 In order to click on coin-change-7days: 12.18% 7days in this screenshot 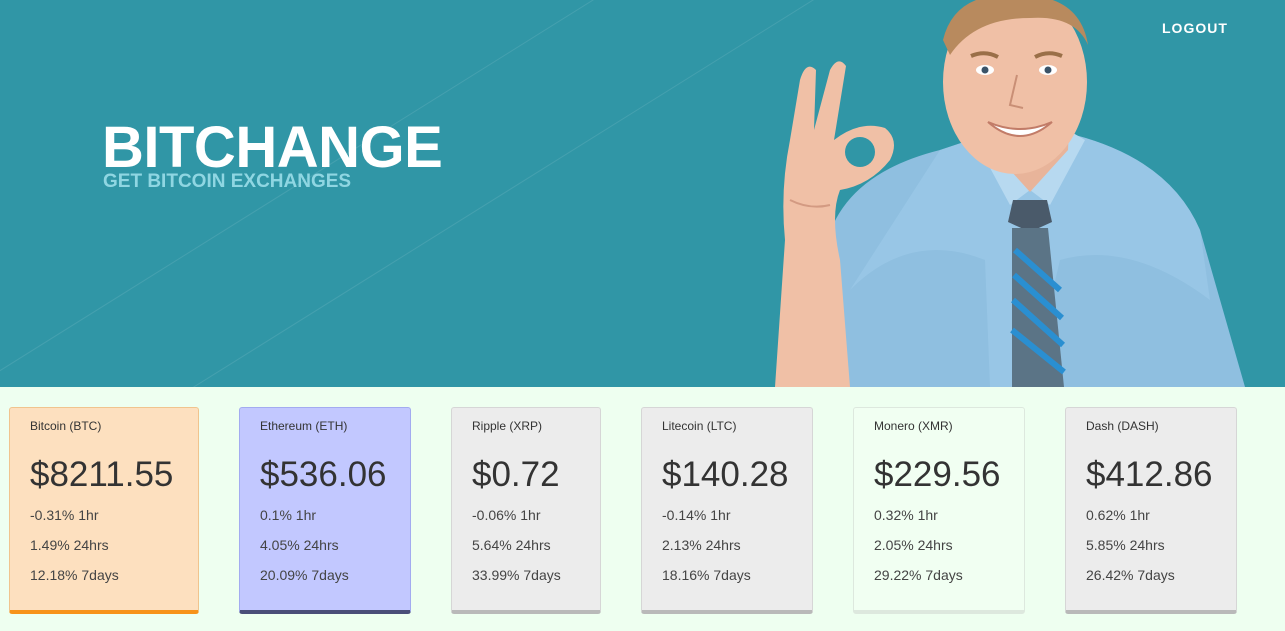, I will do `click(74, 575)`.